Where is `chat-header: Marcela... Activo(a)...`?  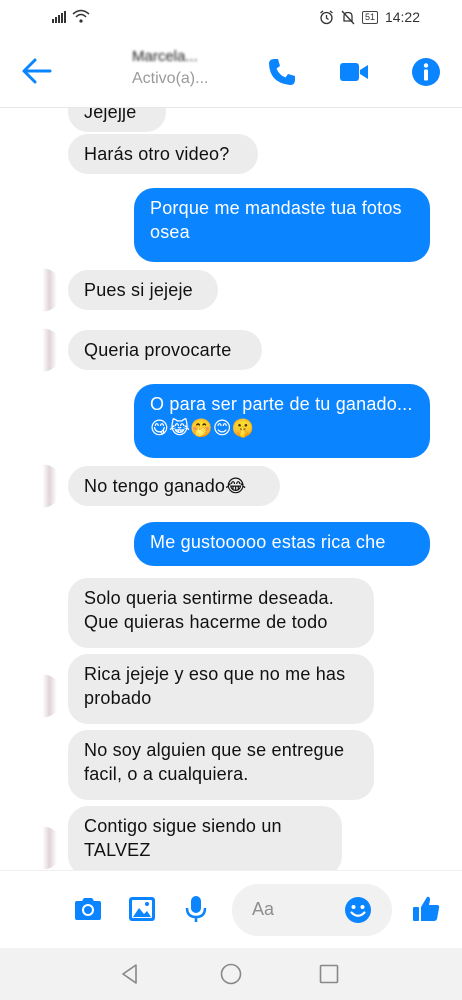 chat-header: Marcela... Activo(a)... is located at coordinates (231, 72).